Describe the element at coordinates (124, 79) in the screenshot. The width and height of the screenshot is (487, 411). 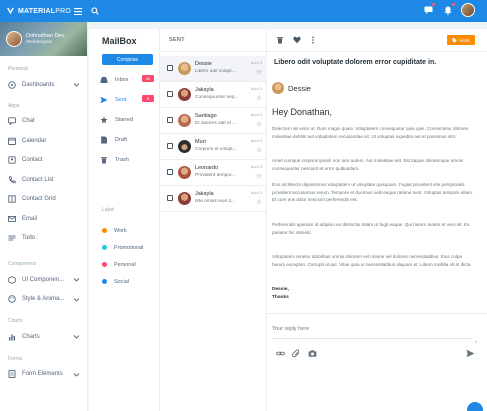
I see `folder-inbox: Inbox 20` at that location.